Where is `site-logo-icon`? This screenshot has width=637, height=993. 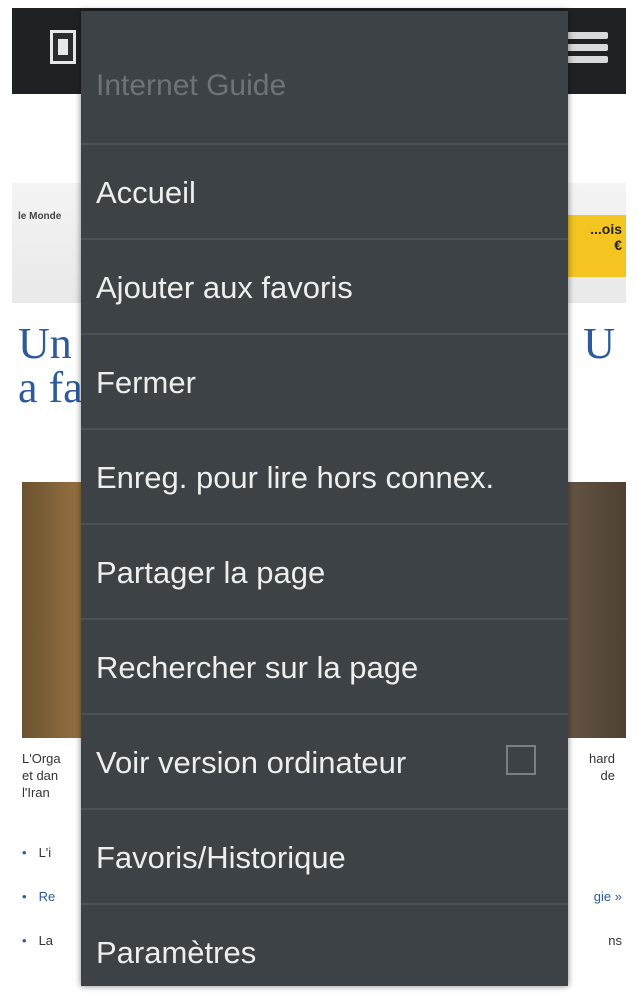
site-logo-icon is located at coordinates (63, 47).